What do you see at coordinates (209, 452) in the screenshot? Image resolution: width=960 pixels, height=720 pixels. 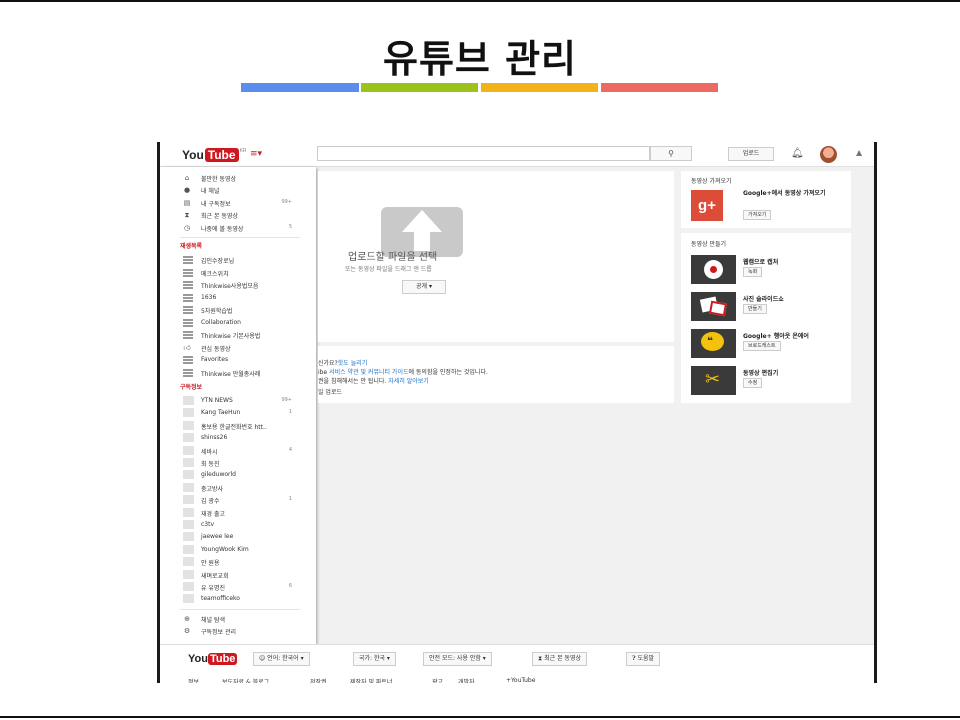 I see `sidebar-item-label: 세바시` at bounding box center [209, 452].